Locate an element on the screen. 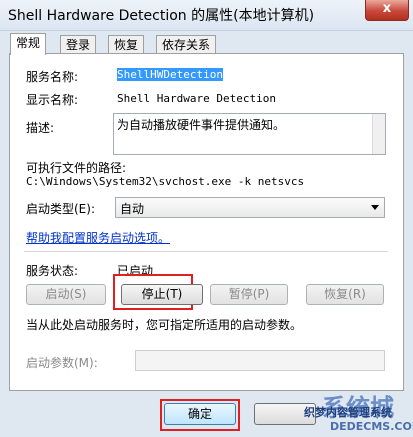 The height and width of the screenshot is (437, 413). startup-type-dropdown: 自动 is located at coordinates (250, 207).